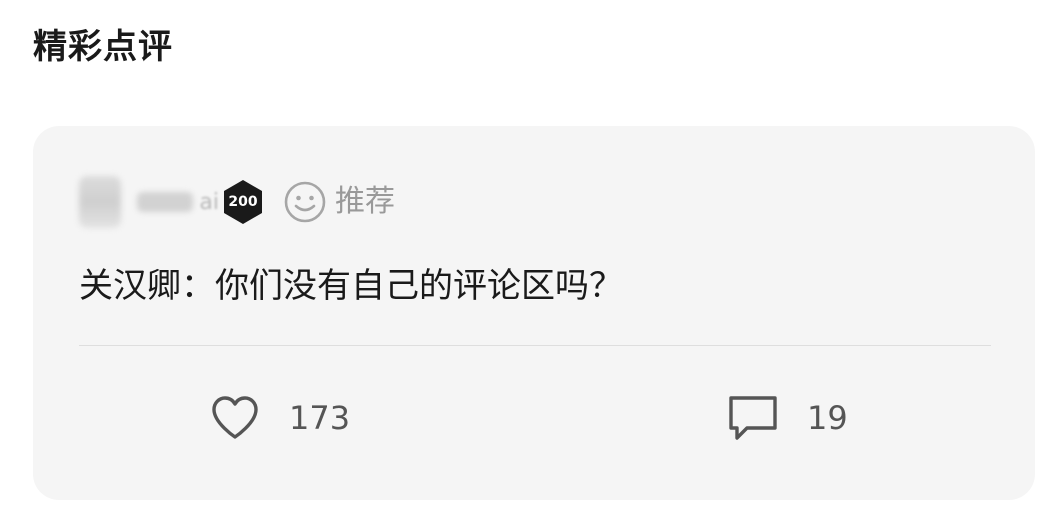 Image resolution: width=1047 pixels, height=512 pixels. I want to click on level-value: 200, so click(243, 202).